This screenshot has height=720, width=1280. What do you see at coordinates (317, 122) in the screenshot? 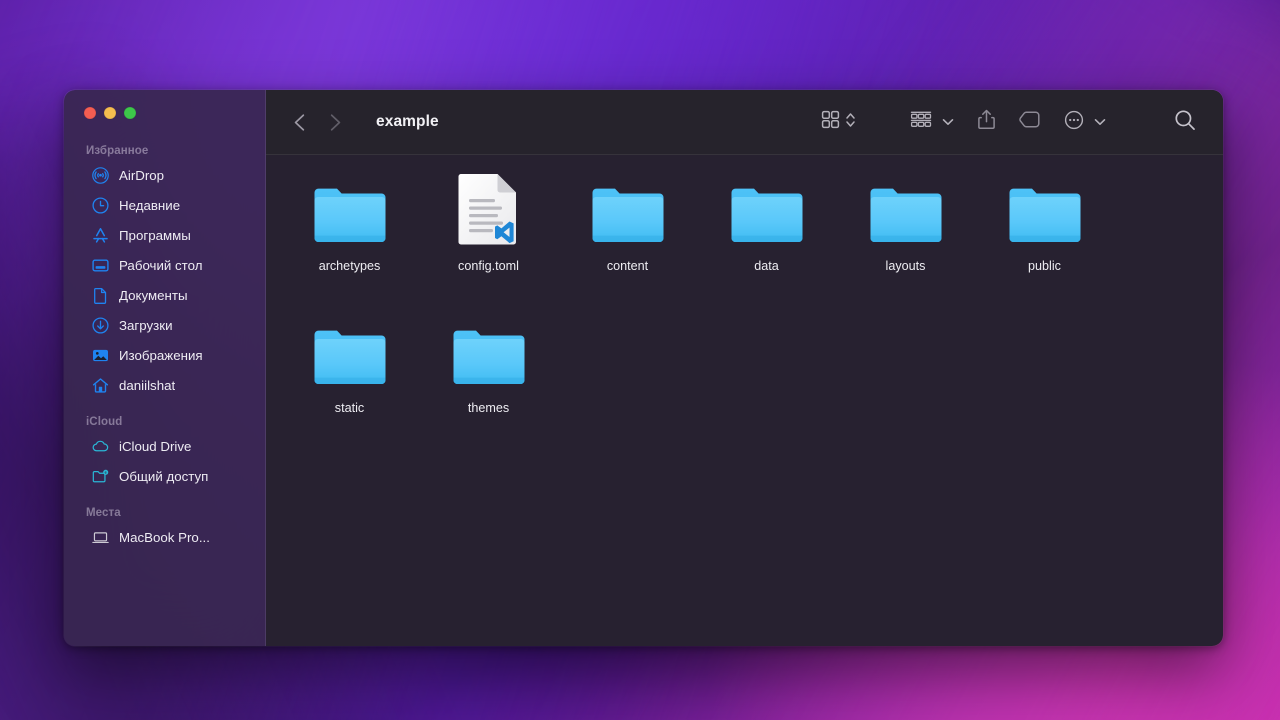
I see `navigation-arrows` at bounding box center [317, 122].